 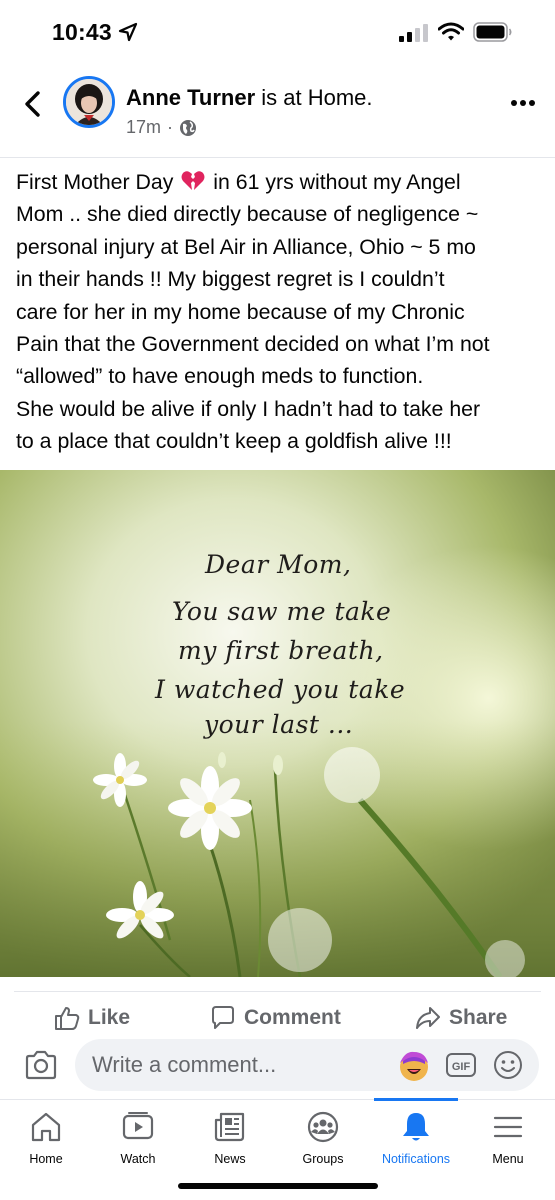 What do you see at coordinates (508, 1159) in the screenshot?
I see `nav-label: Menu` at bounding box center [508, 1159].